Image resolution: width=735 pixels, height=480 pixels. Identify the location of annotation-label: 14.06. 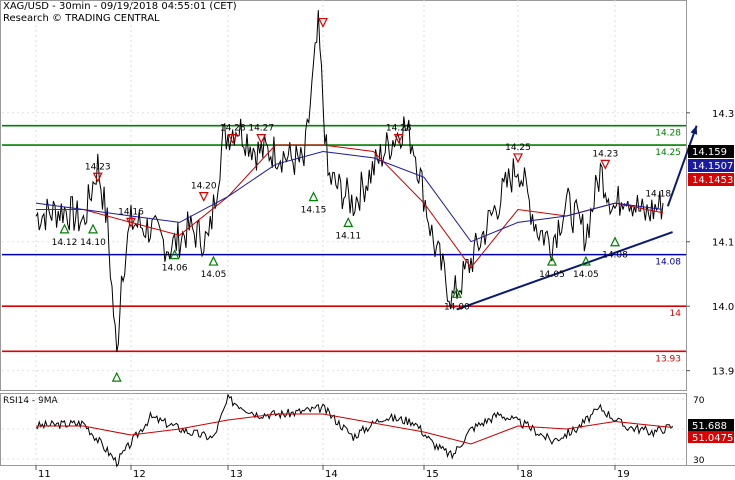
(175, 269).